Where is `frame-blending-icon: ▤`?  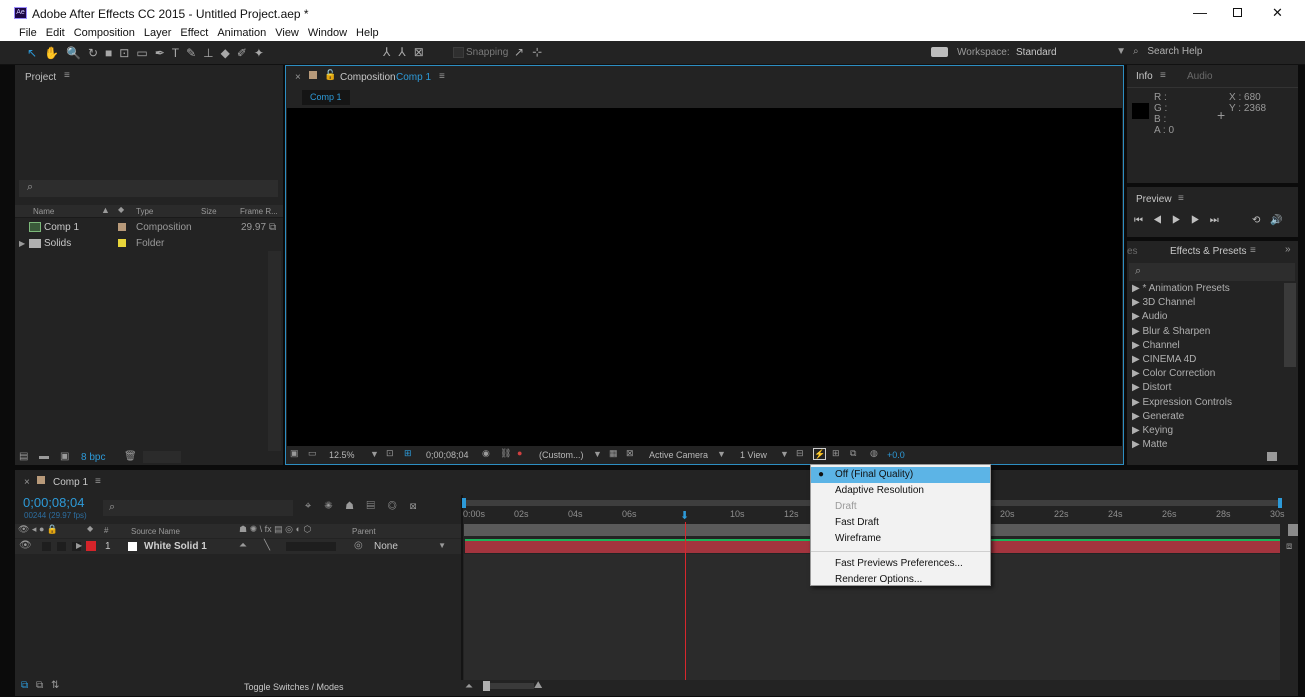 frame-blending-icon: ▤ is located at coordinates (376, 506).